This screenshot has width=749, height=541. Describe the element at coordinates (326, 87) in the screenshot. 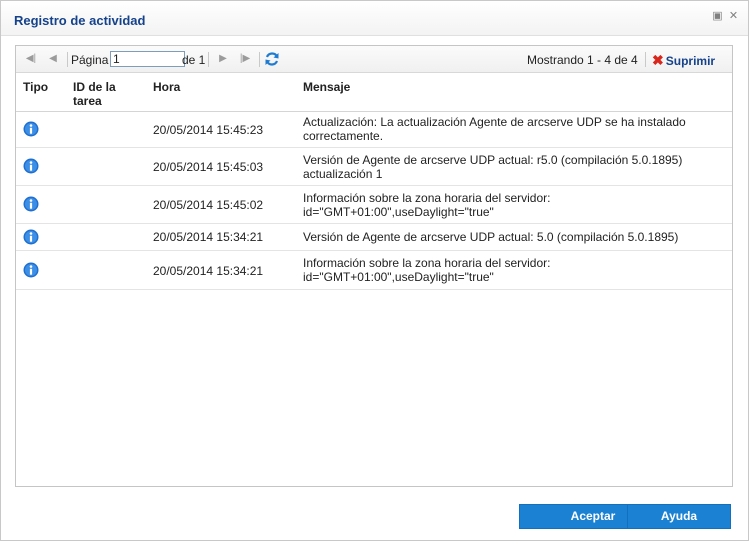

I see `column-header-message: Mensaje` at that location.